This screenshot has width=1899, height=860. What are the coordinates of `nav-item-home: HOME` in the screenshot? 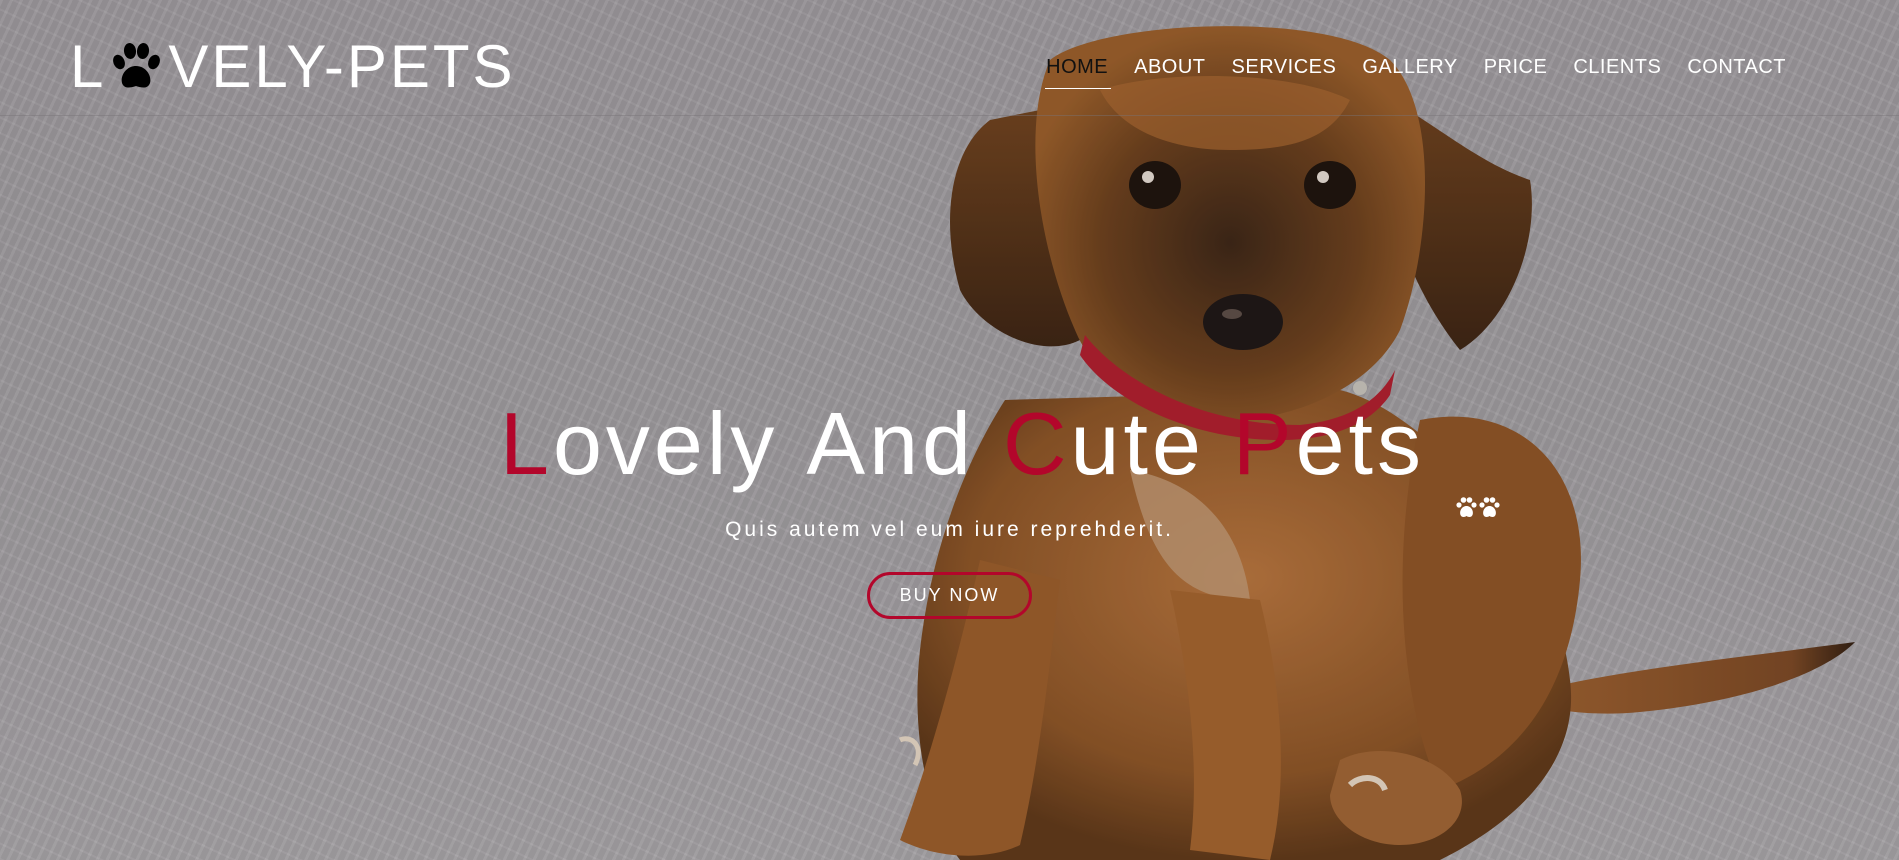 It's located at (1077, 71).